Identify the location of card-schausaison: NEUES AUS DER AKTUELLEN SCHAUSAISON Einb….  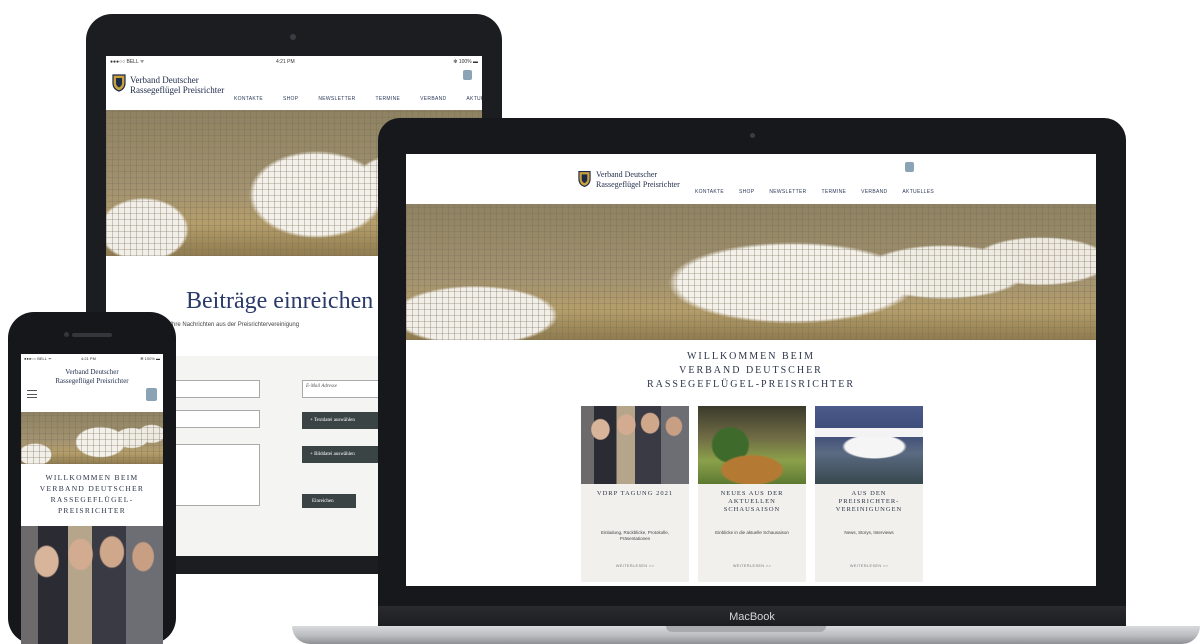
(752, 494).